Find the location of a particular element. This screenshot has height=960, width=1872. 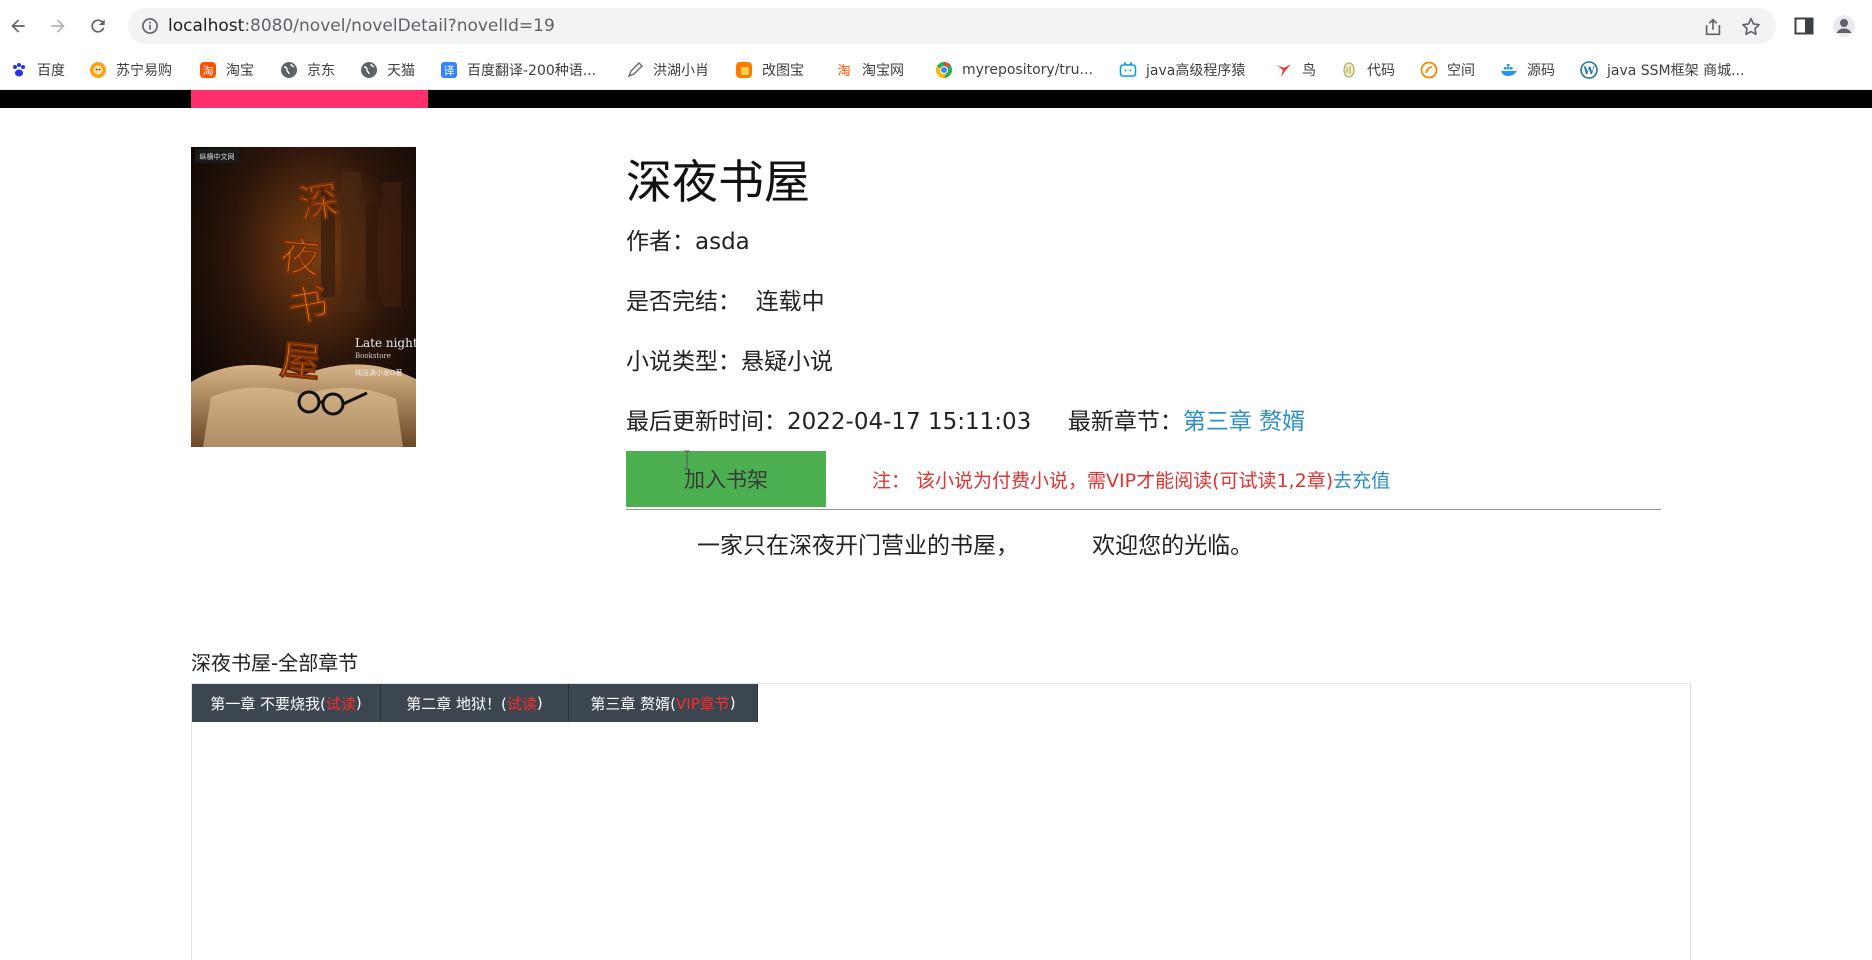

reload-button is located at coordinates (98, 26).